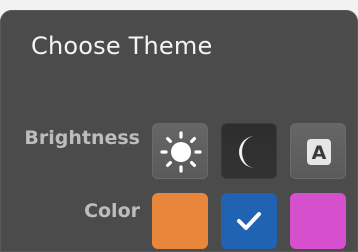  Describe the element at coordinates (122, 46) in the screenshot. I see `dialog-title: Choose Theme` at that location.